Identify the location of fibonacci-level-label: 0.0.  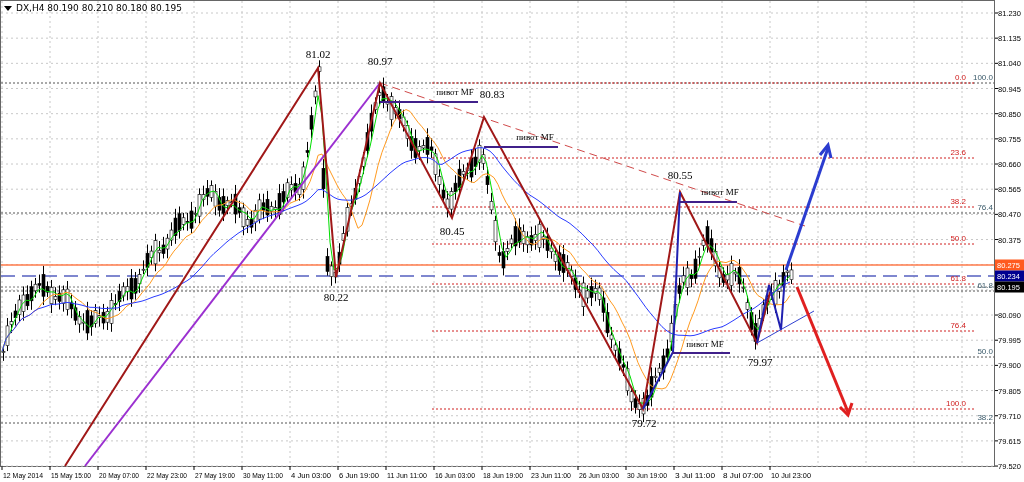
(960, 77).